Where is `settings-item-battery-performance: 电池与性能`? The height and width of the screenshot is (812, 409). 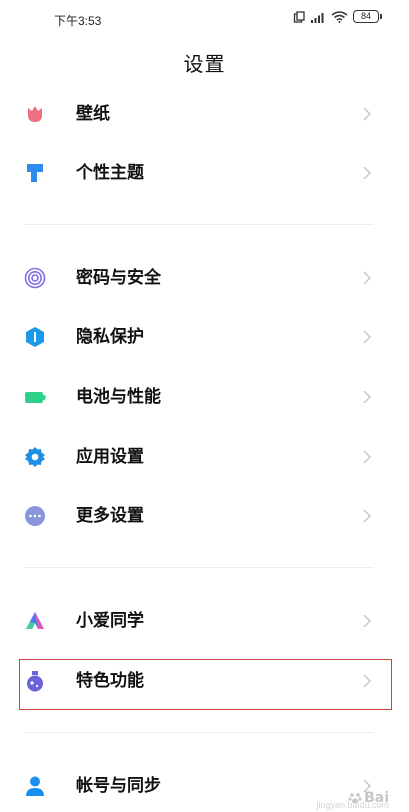 settings-item-battery-performance: 电池与性能 is located at coordinates (204, 397).